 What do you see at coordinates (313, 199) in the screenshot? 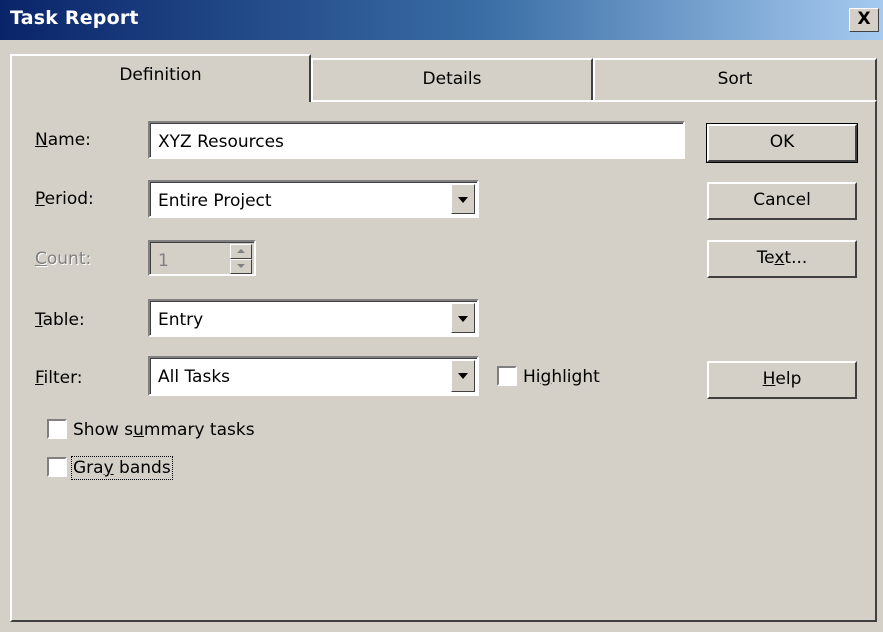
I see `period-select: Entire Project` at bounding box center [313, 199].